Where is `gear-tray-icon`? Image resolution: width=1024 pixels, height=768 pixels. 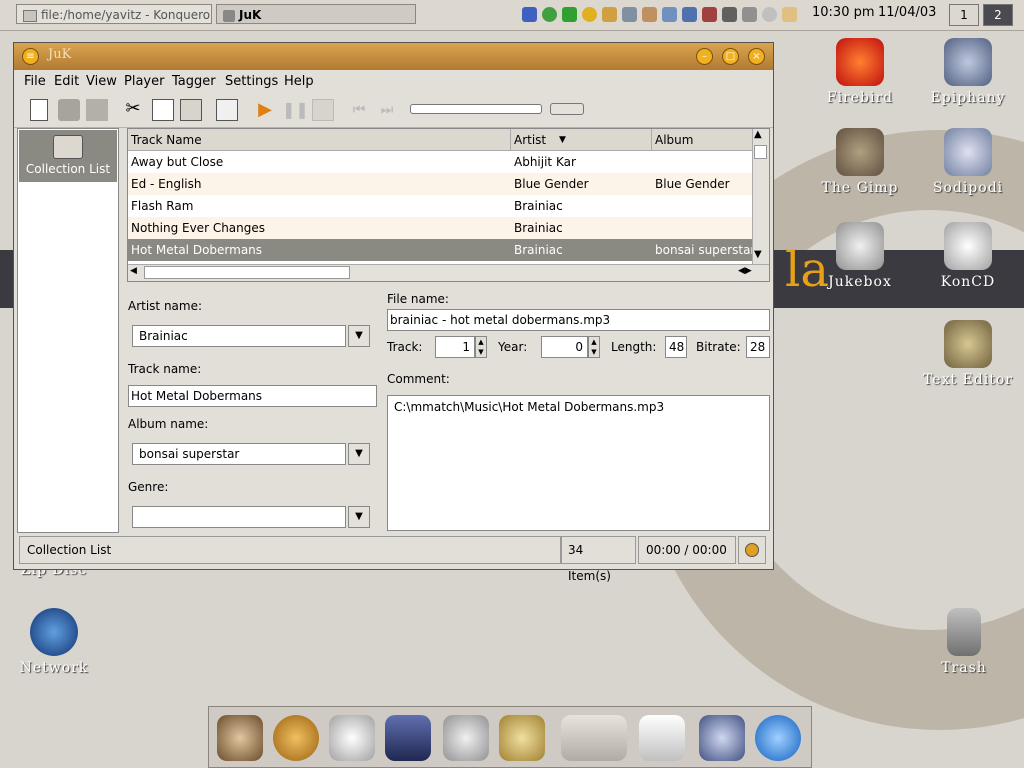 gear-tray-icon is located at coordinates (609, 14).